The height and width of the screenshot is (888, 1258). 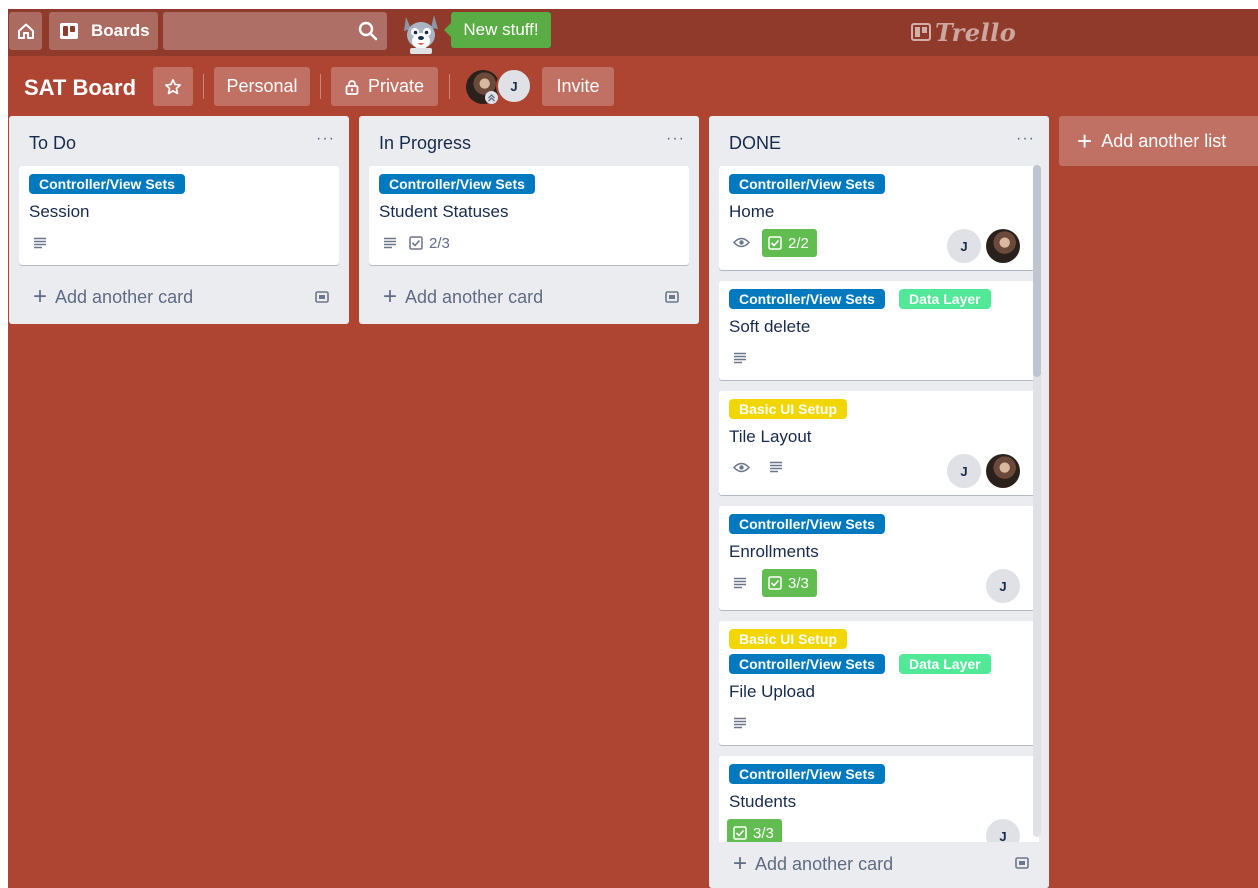 What do you see at coordinates (1164, 140) in the screenshot?
I see `add-list-label: Add another list` at bounding box center [1164, 140].